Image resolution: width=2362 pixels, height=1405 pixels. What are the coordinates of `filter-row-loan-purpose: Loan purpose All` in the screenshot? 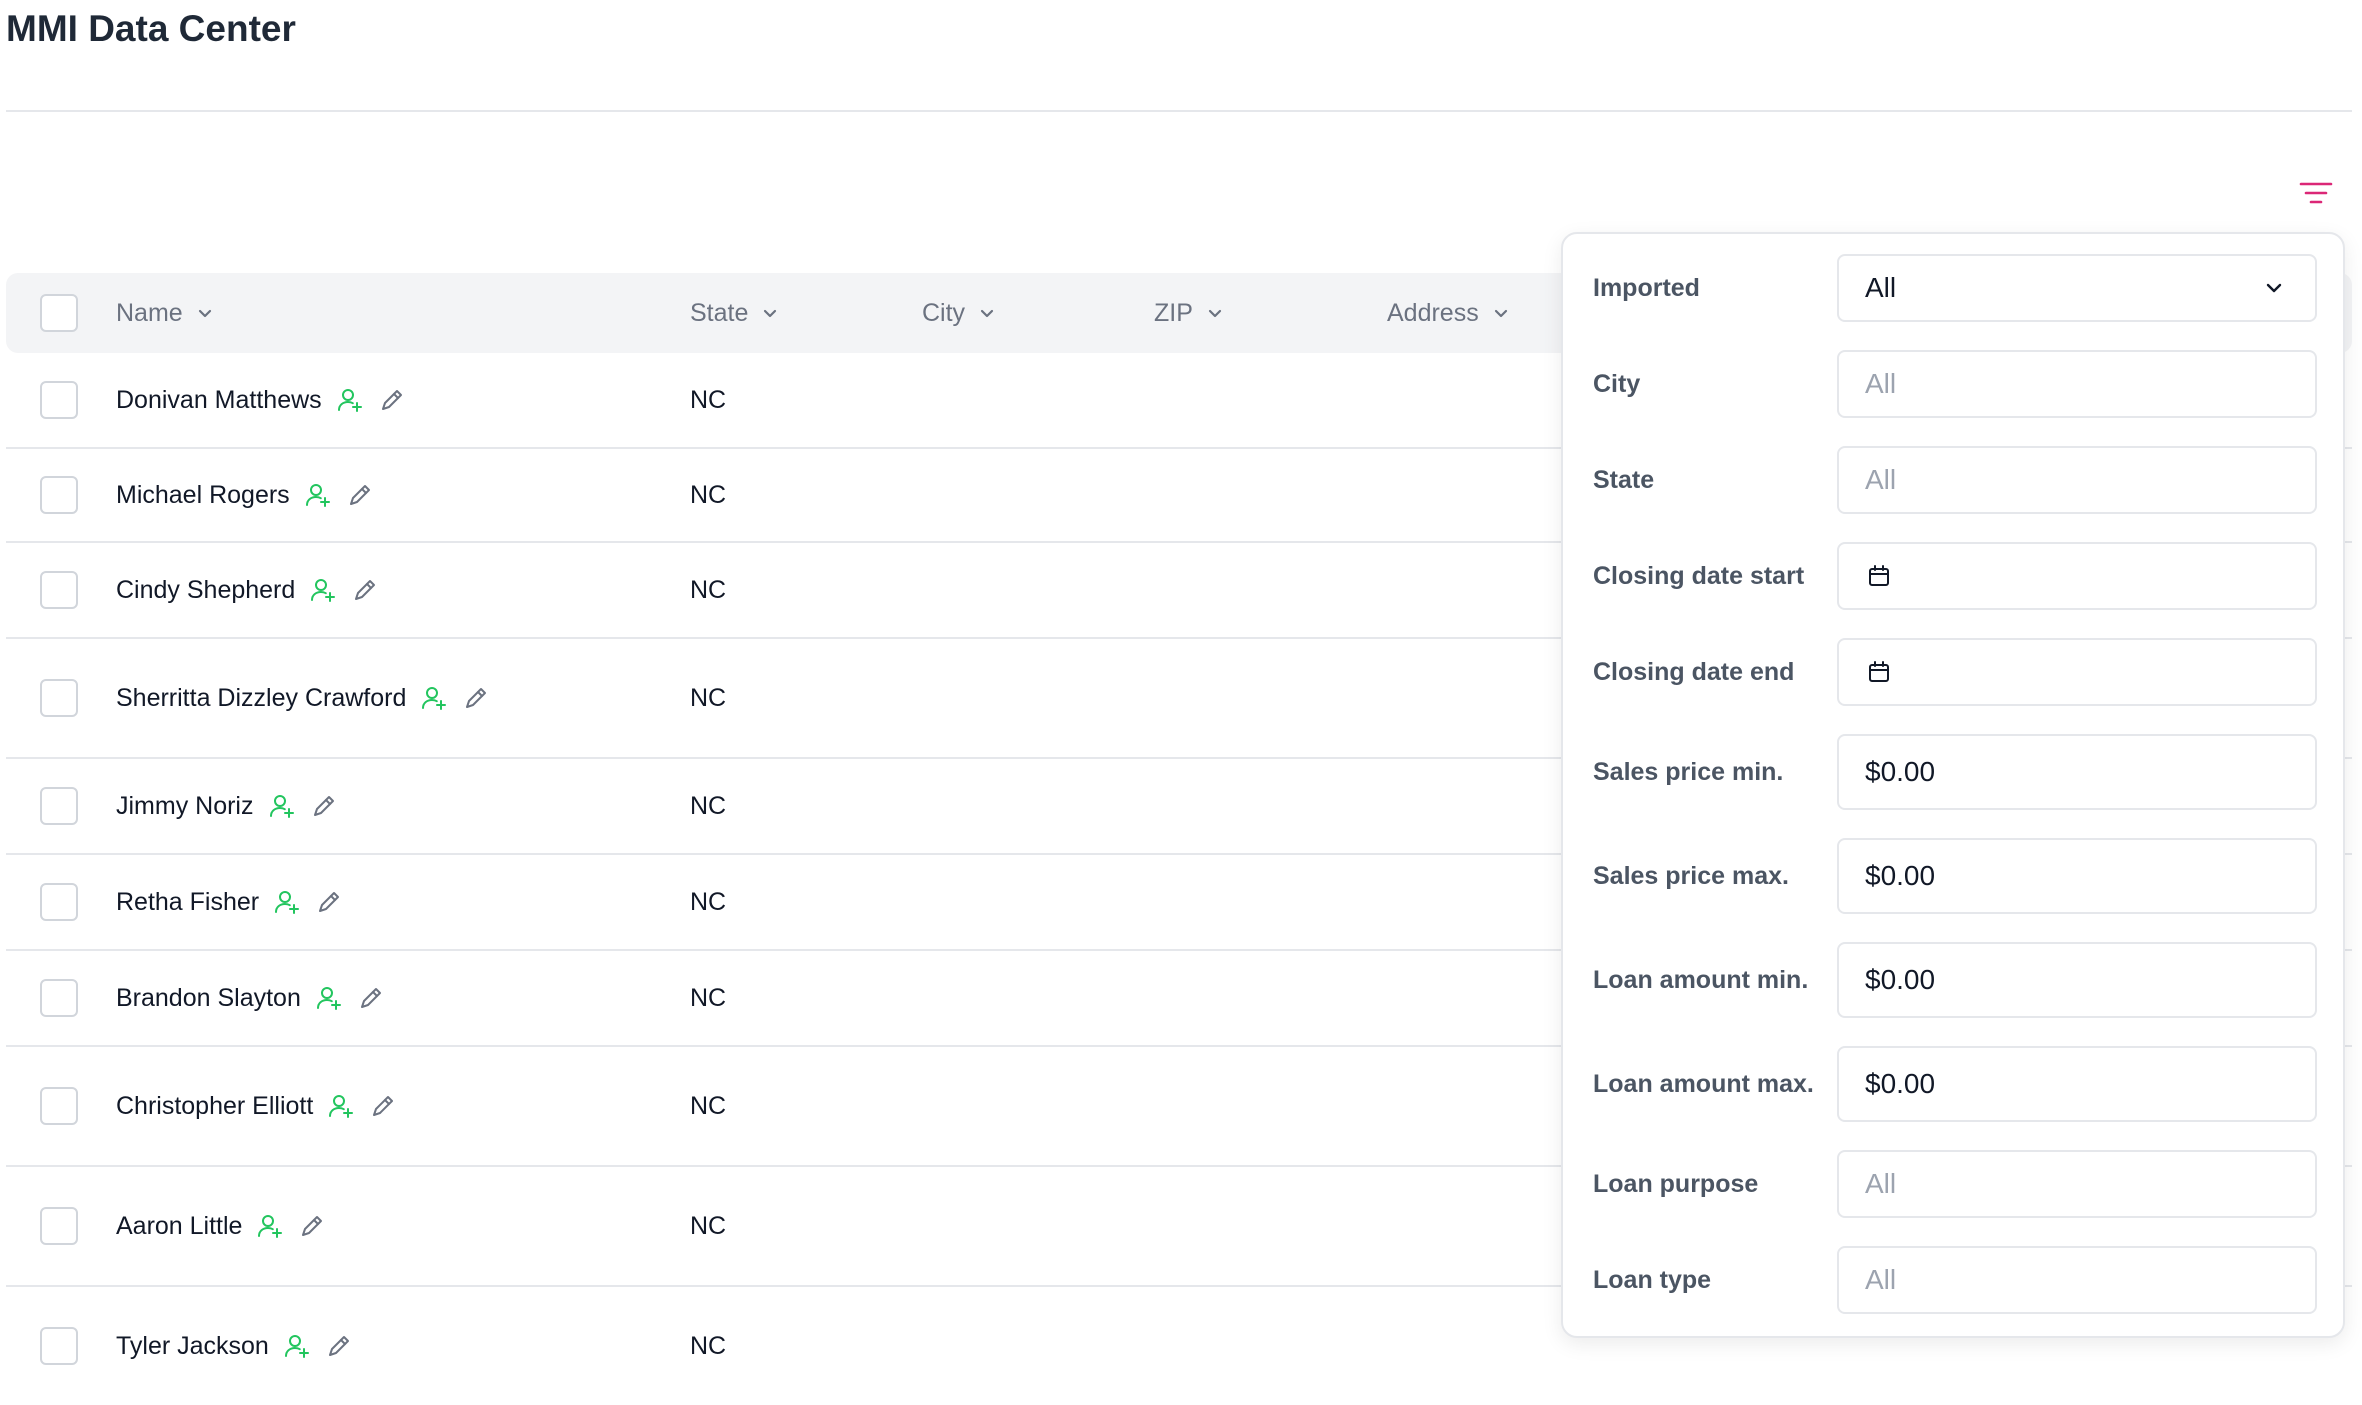 It's located at (1953, 1184).